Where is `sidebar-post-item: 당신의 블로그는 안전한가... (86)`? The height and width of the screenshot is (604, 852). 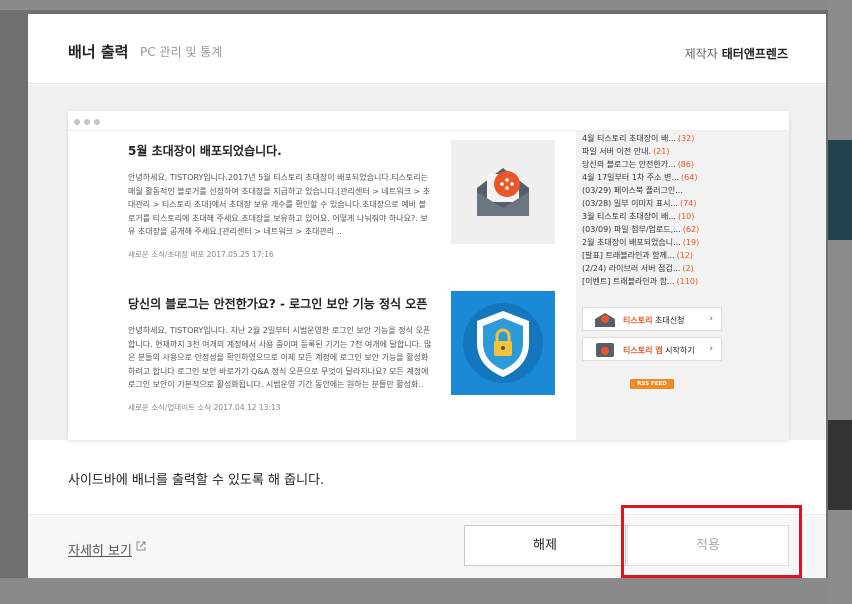 sidebar-post-item: 당신의 블로그는 안전한가... (86) is located at coordinates (638, 164).